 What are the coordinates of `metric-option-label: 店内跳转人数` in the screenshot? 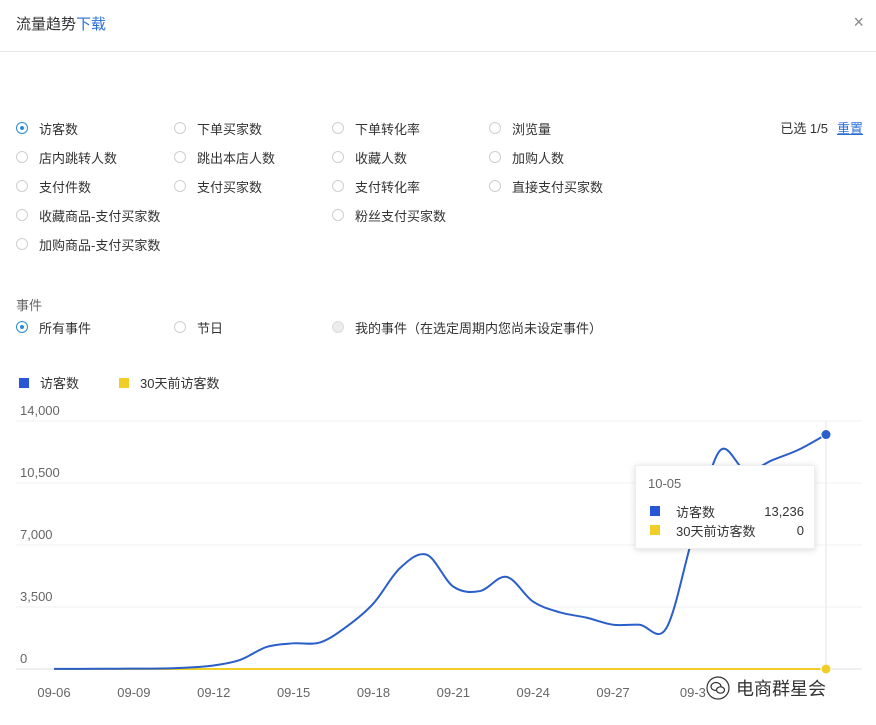 It's located at (78, 158).